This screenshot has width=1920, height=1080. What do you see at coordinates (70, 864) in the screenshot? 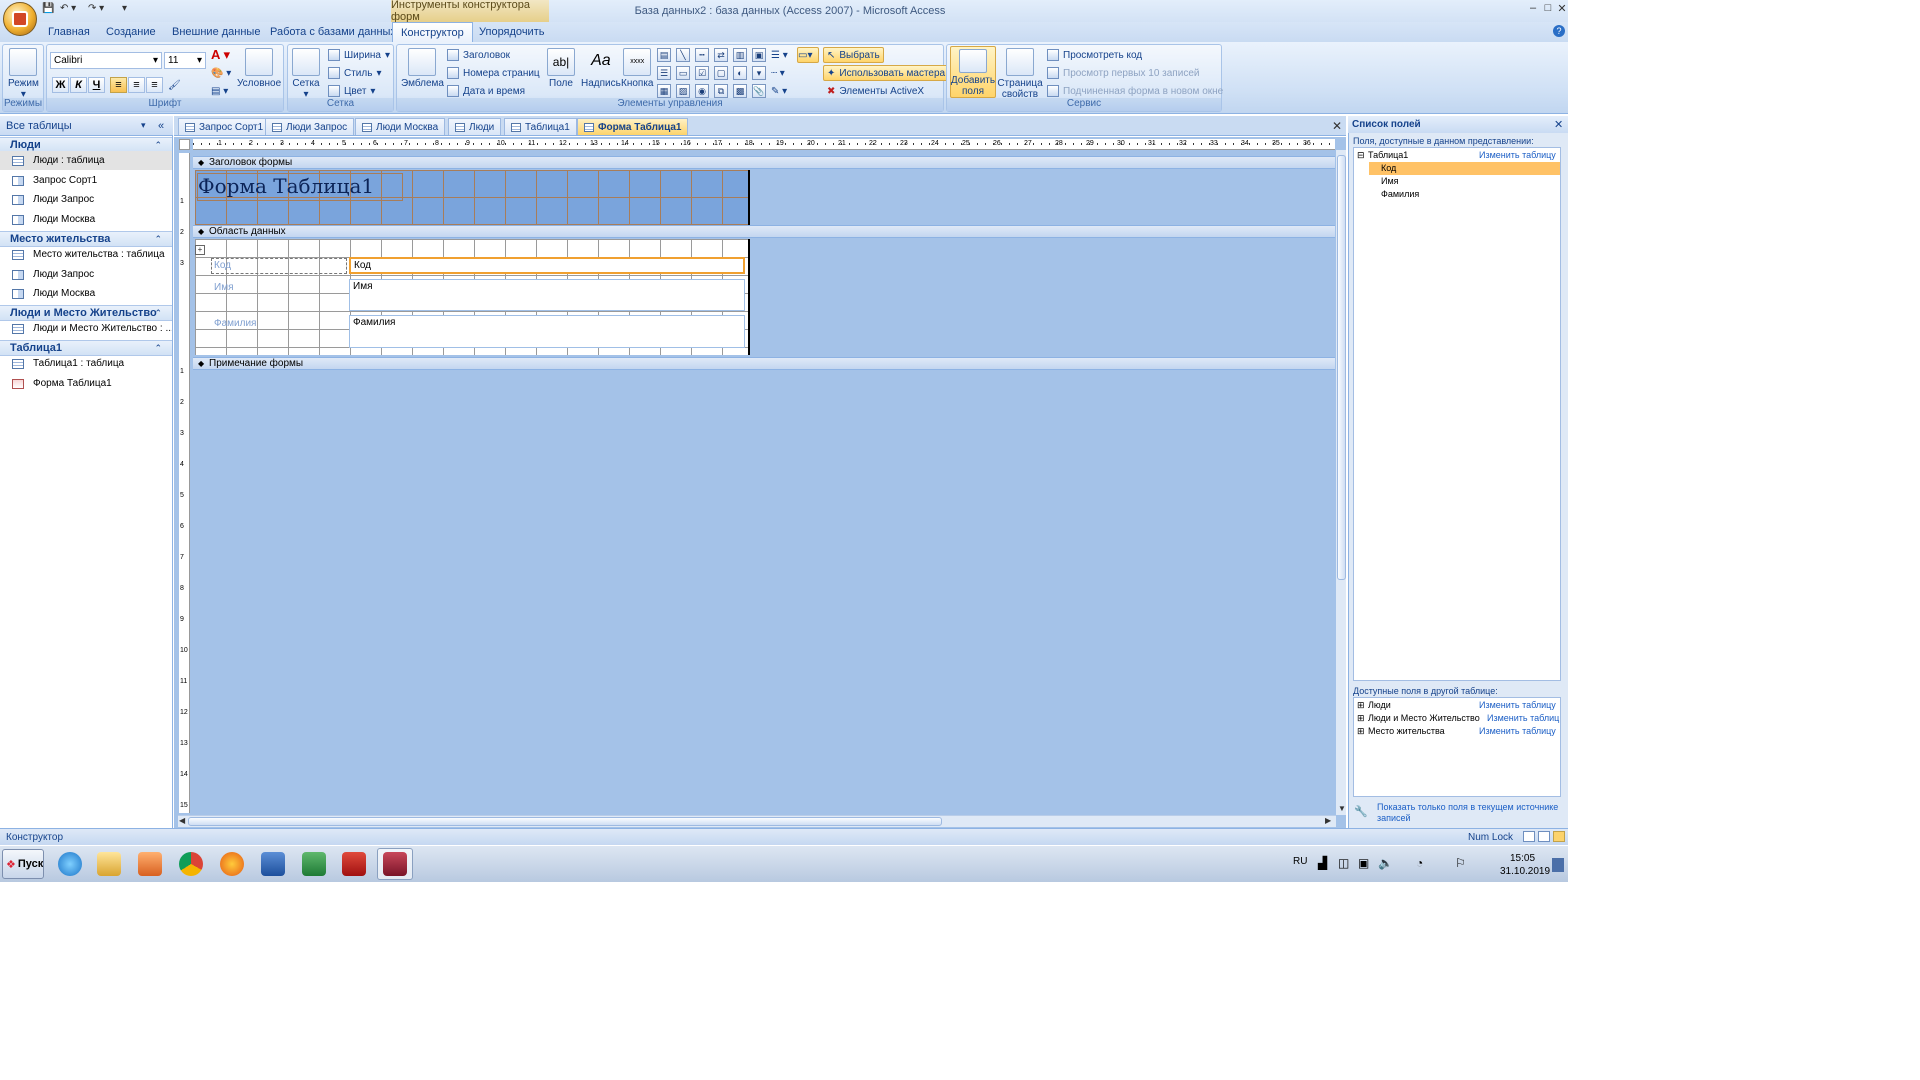
I see `ie-icon` at bounding box center [70, 864].